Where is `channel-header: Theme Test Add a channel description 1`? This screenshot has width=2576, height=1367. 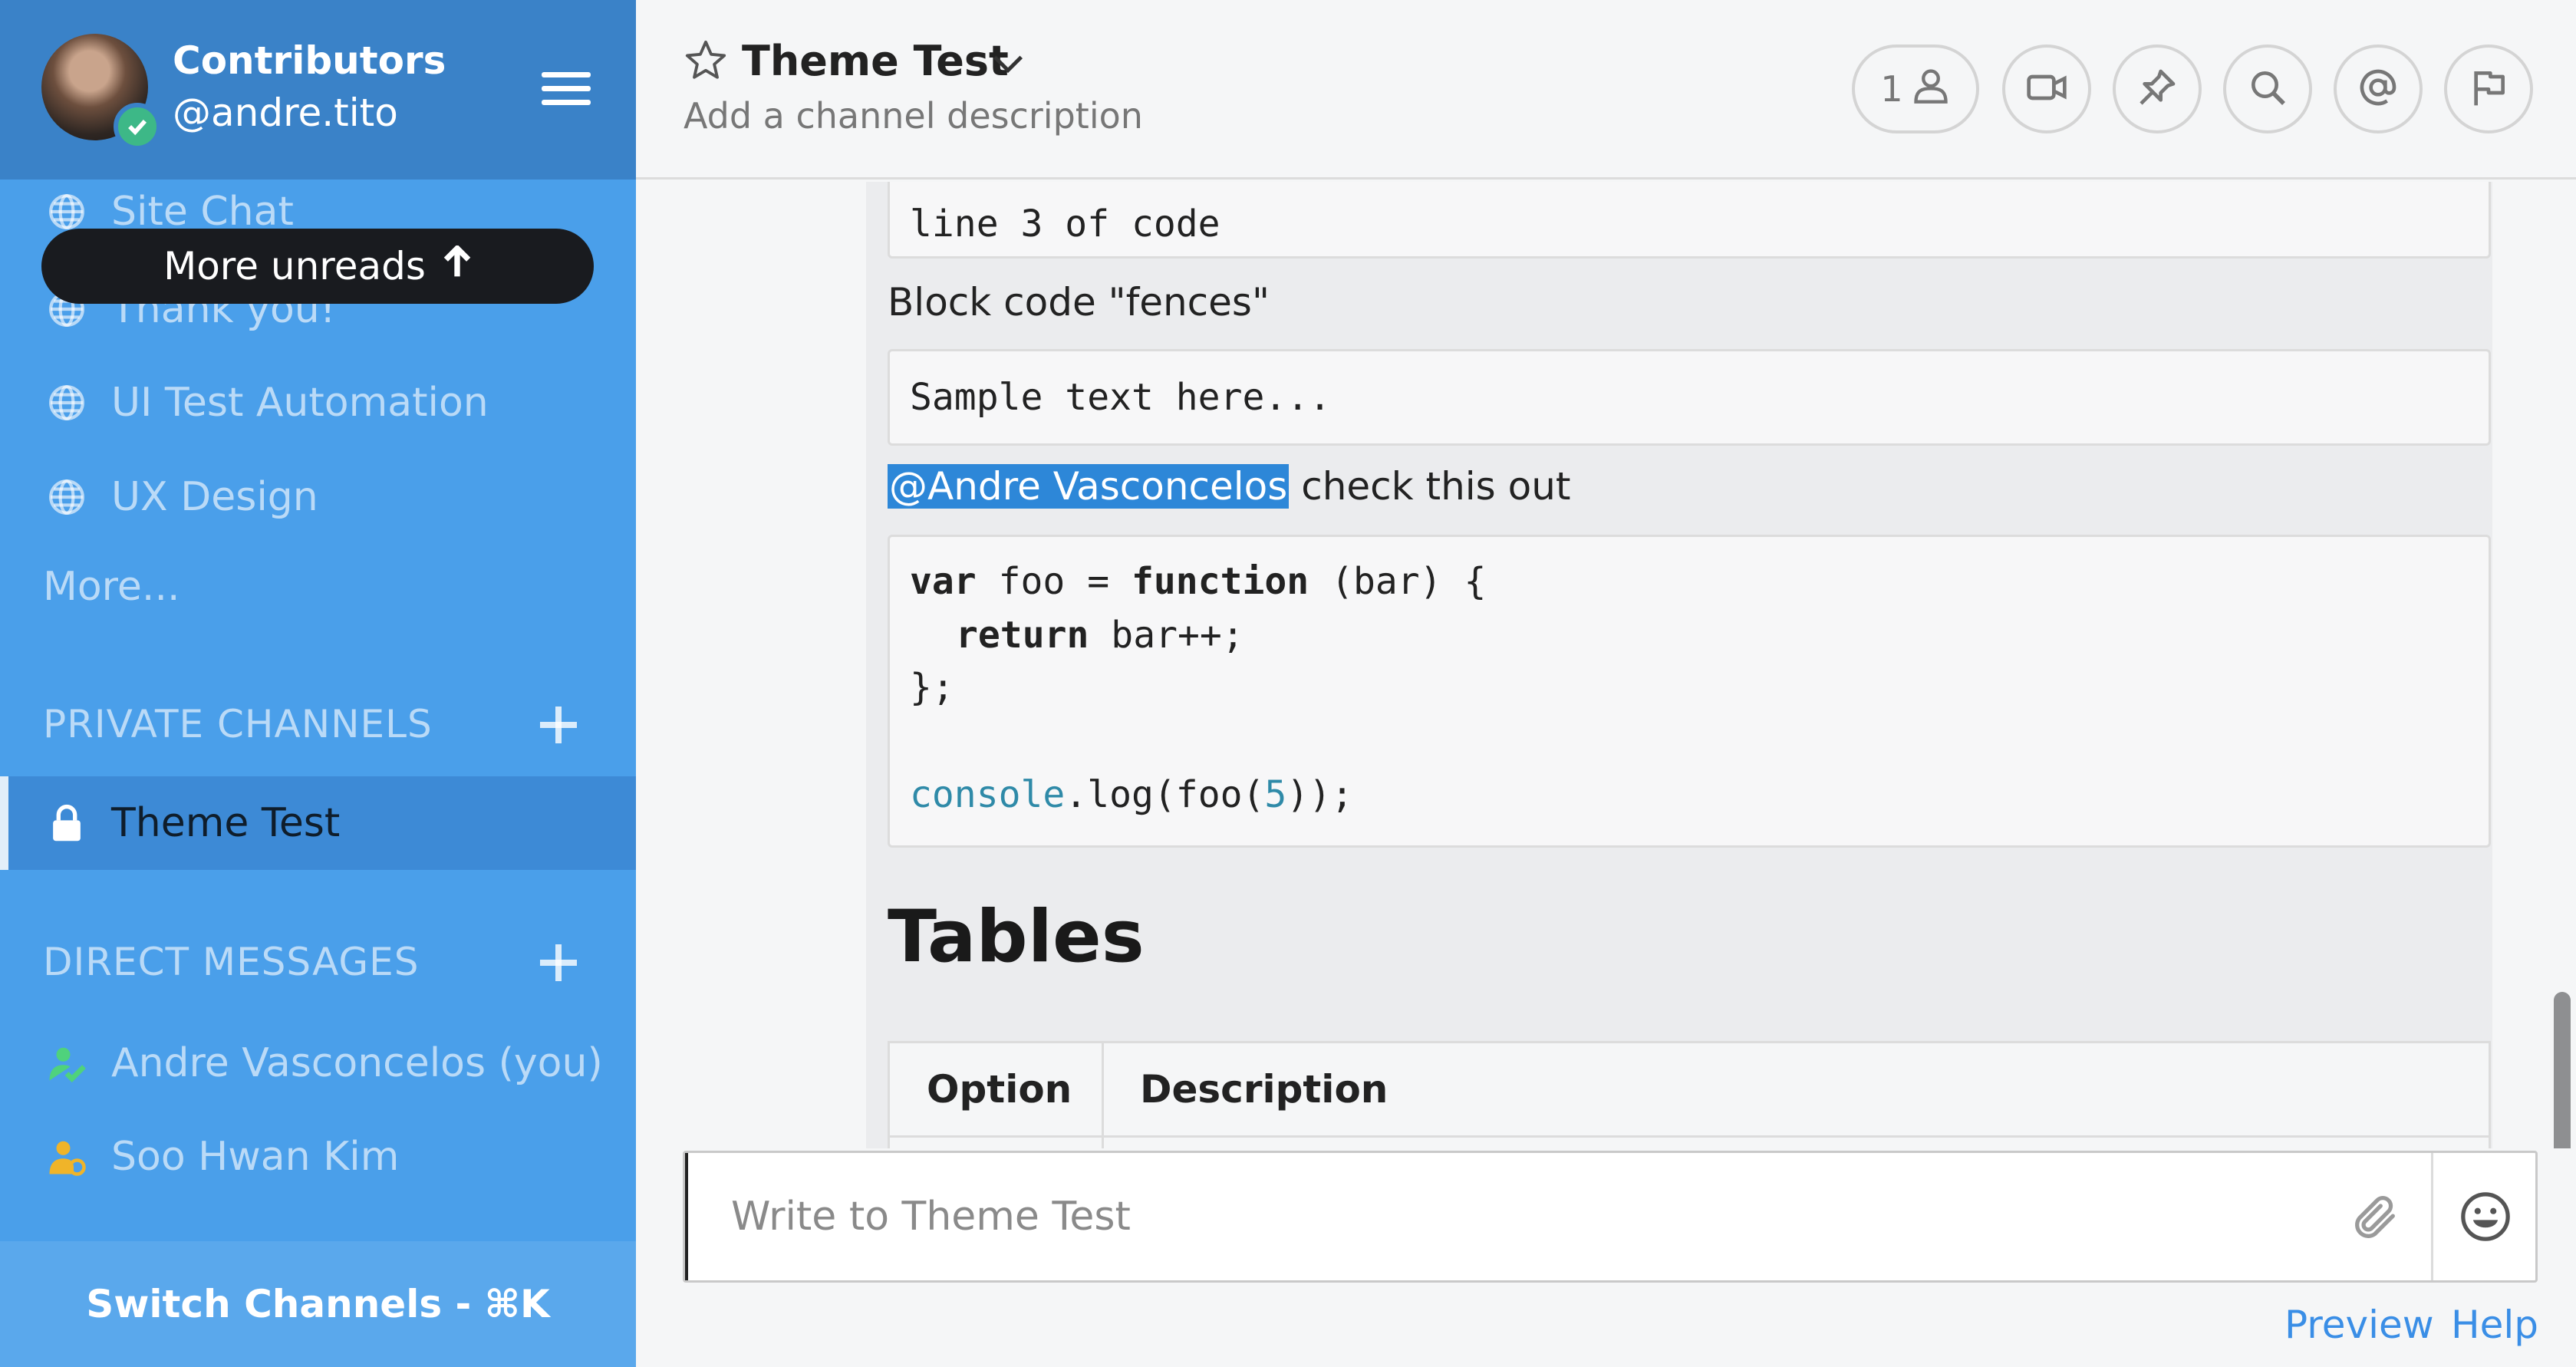
channel-header: Theme Test Add a channel description 1 is located at coordinates (1606, 90).